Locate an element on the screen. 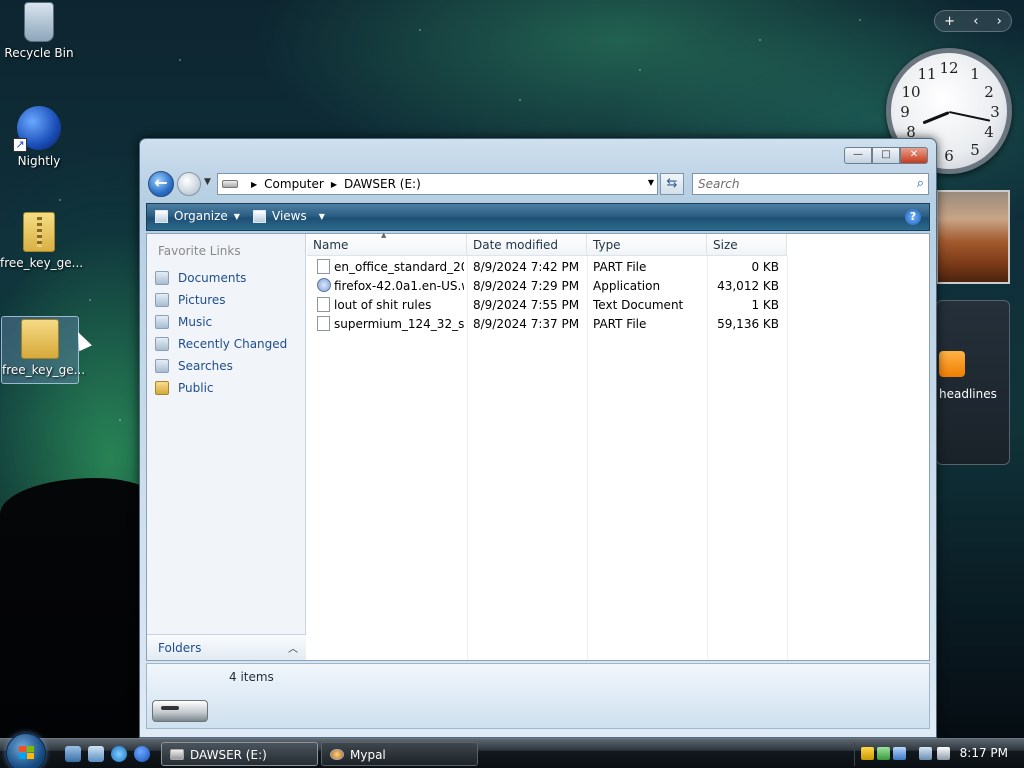 Image resolution: width=1024 pixels, height=768 pixels. folders-toggle: Folders ︿ is located at coordinates (226, 647).